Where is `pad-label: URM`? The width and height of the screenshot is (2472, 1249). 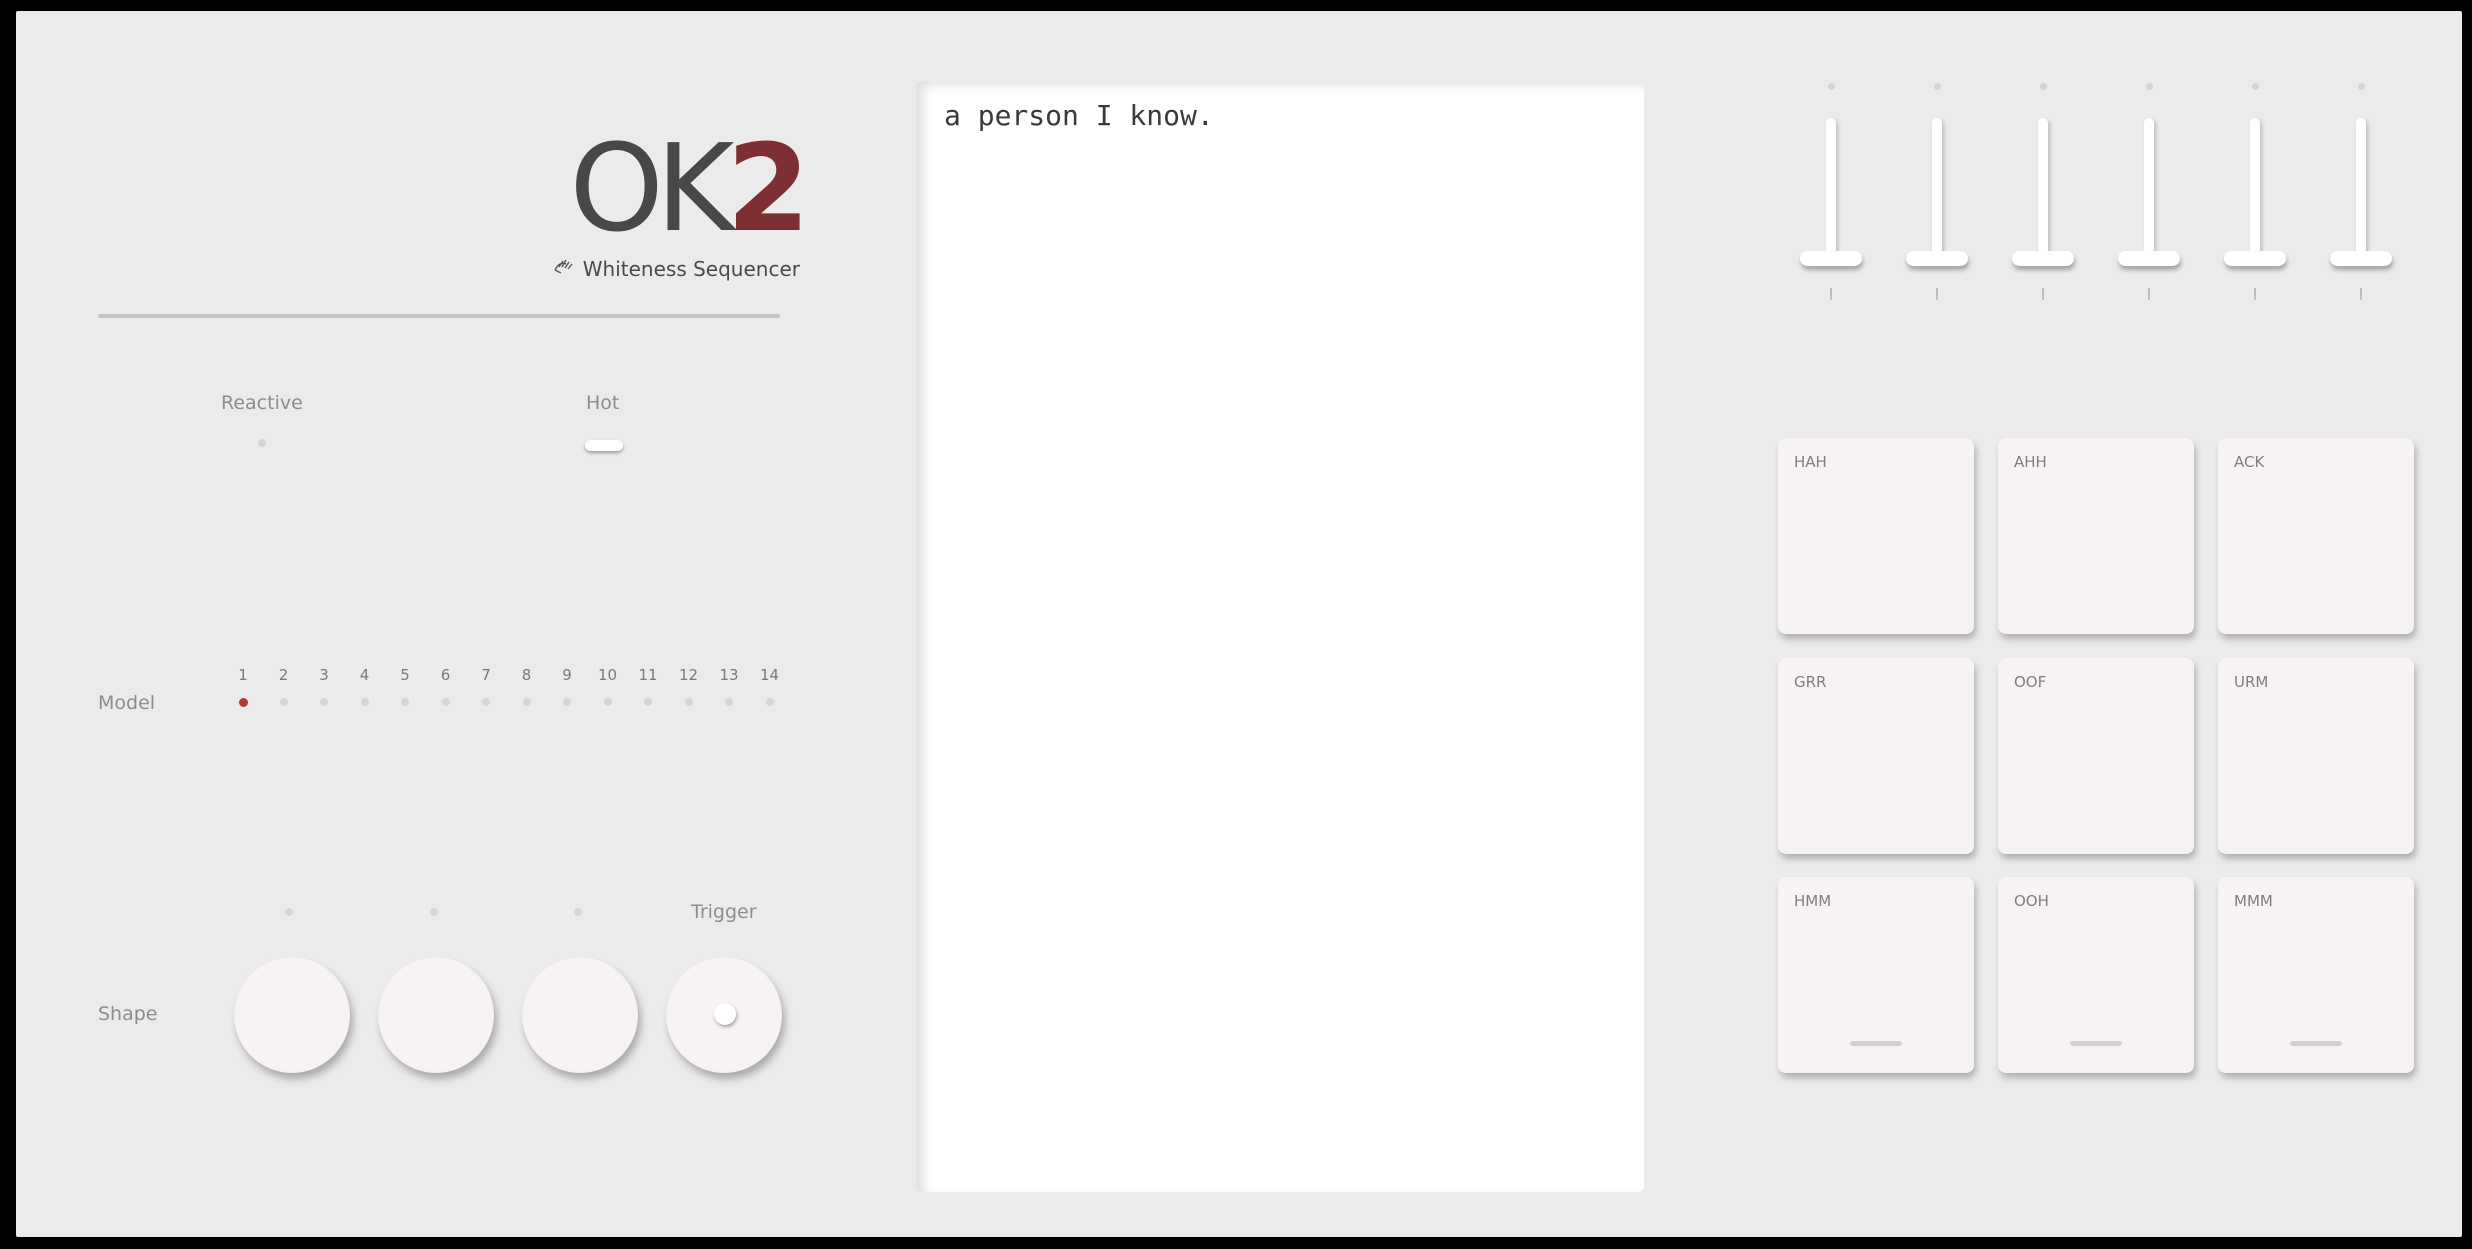 pad-label: URM is located at coordinates (2251, 682).